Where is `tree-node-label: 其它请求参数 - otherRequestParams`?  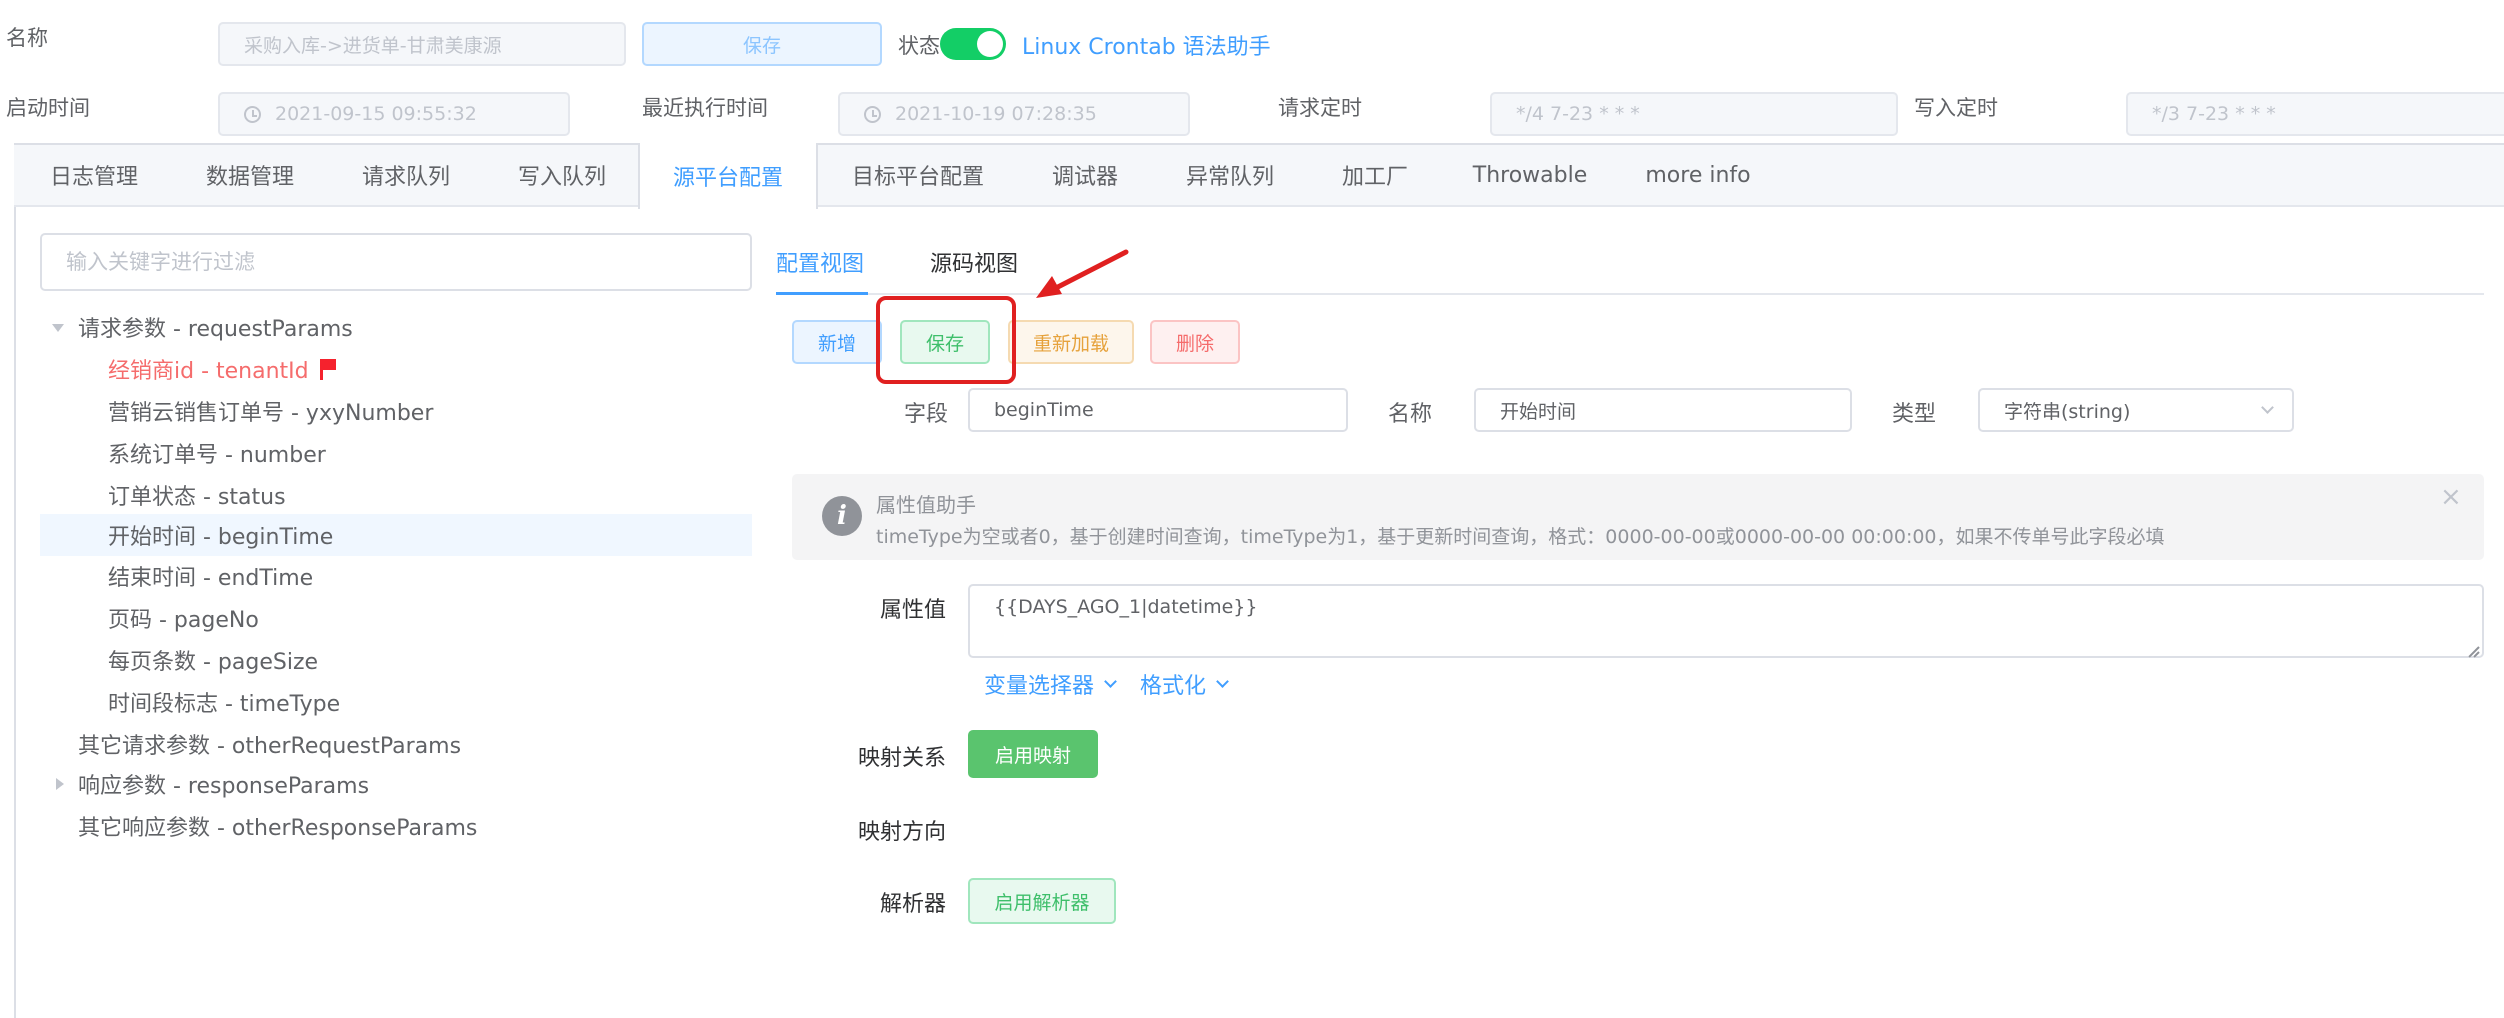 tree-node-label: 其它请求参数 - otherRequestParams is located at coordinates (270, 746).